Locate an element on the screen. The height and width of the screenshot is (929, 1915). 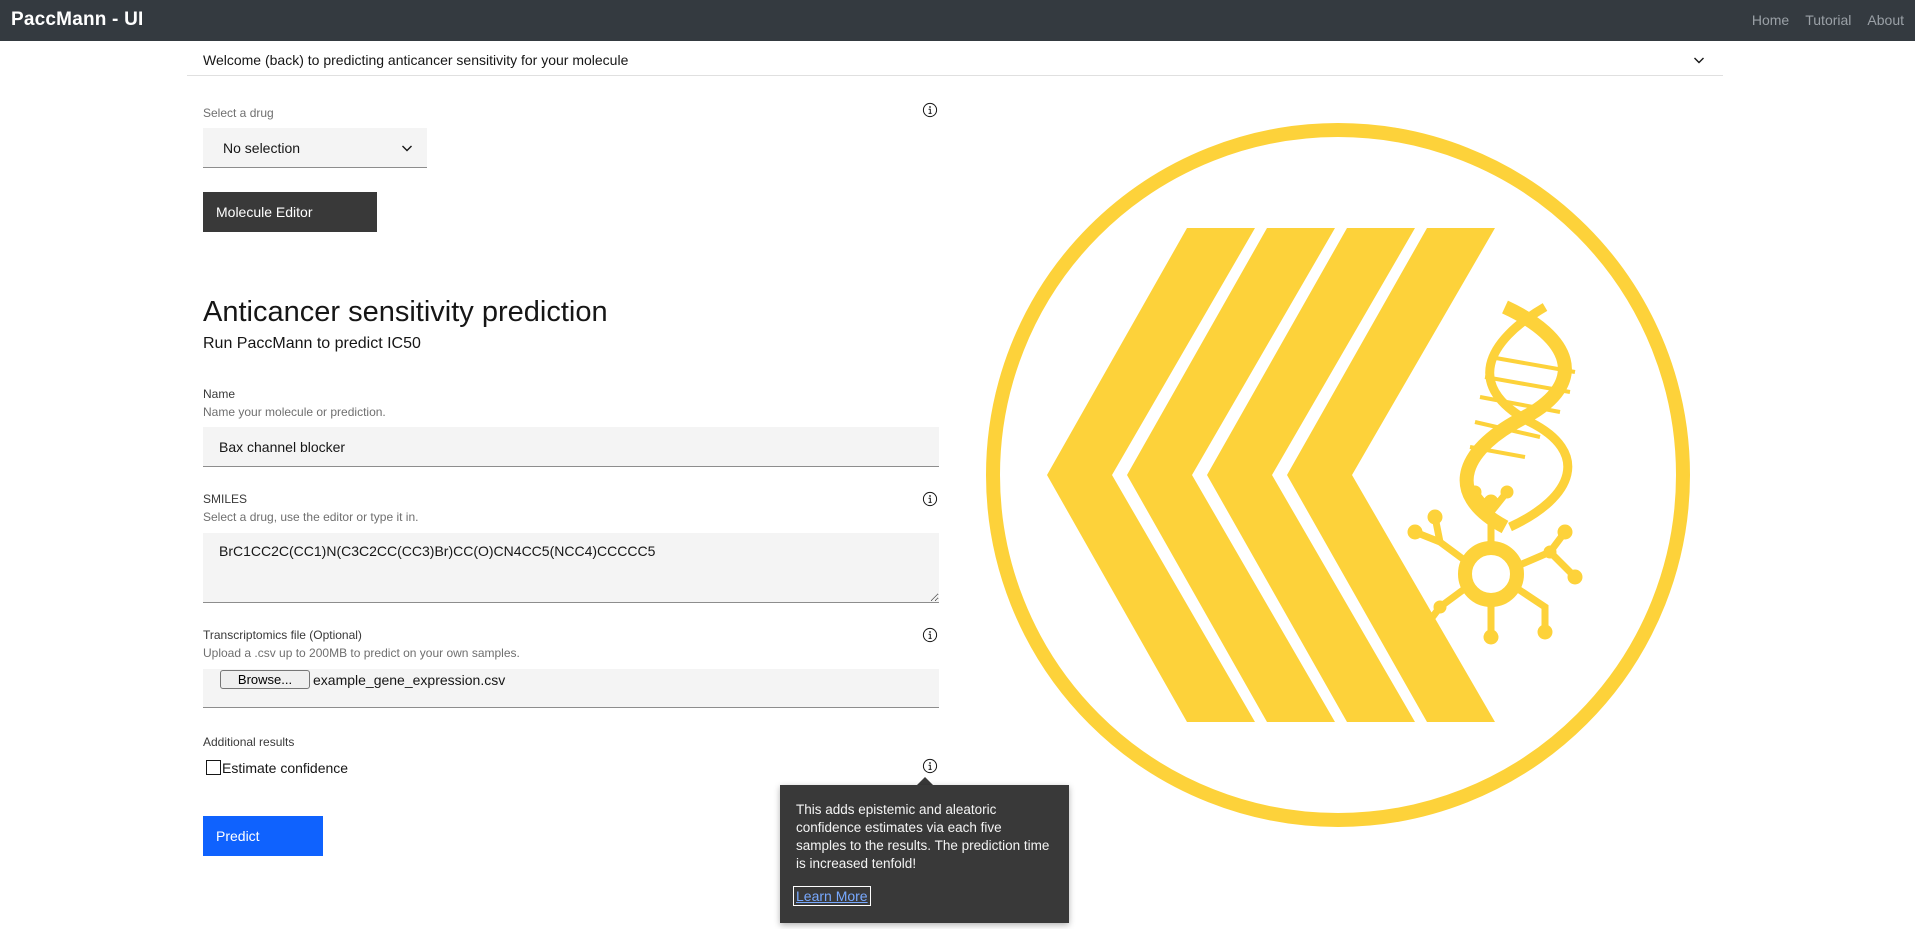
predict-button: Predict is located at coordinates (263, 836).